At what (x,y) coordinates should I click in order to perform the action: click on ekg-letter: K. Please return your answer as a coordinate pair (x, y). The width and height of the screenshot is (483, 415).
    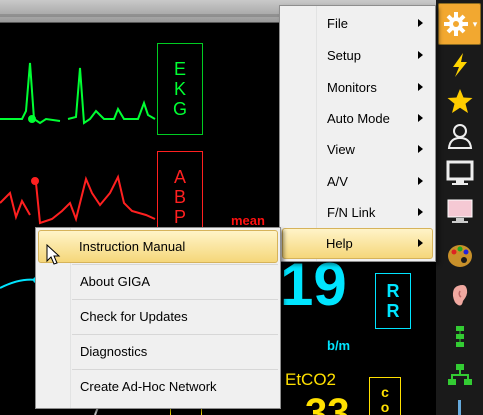
    Looking at the image, I should click on (179, 89).